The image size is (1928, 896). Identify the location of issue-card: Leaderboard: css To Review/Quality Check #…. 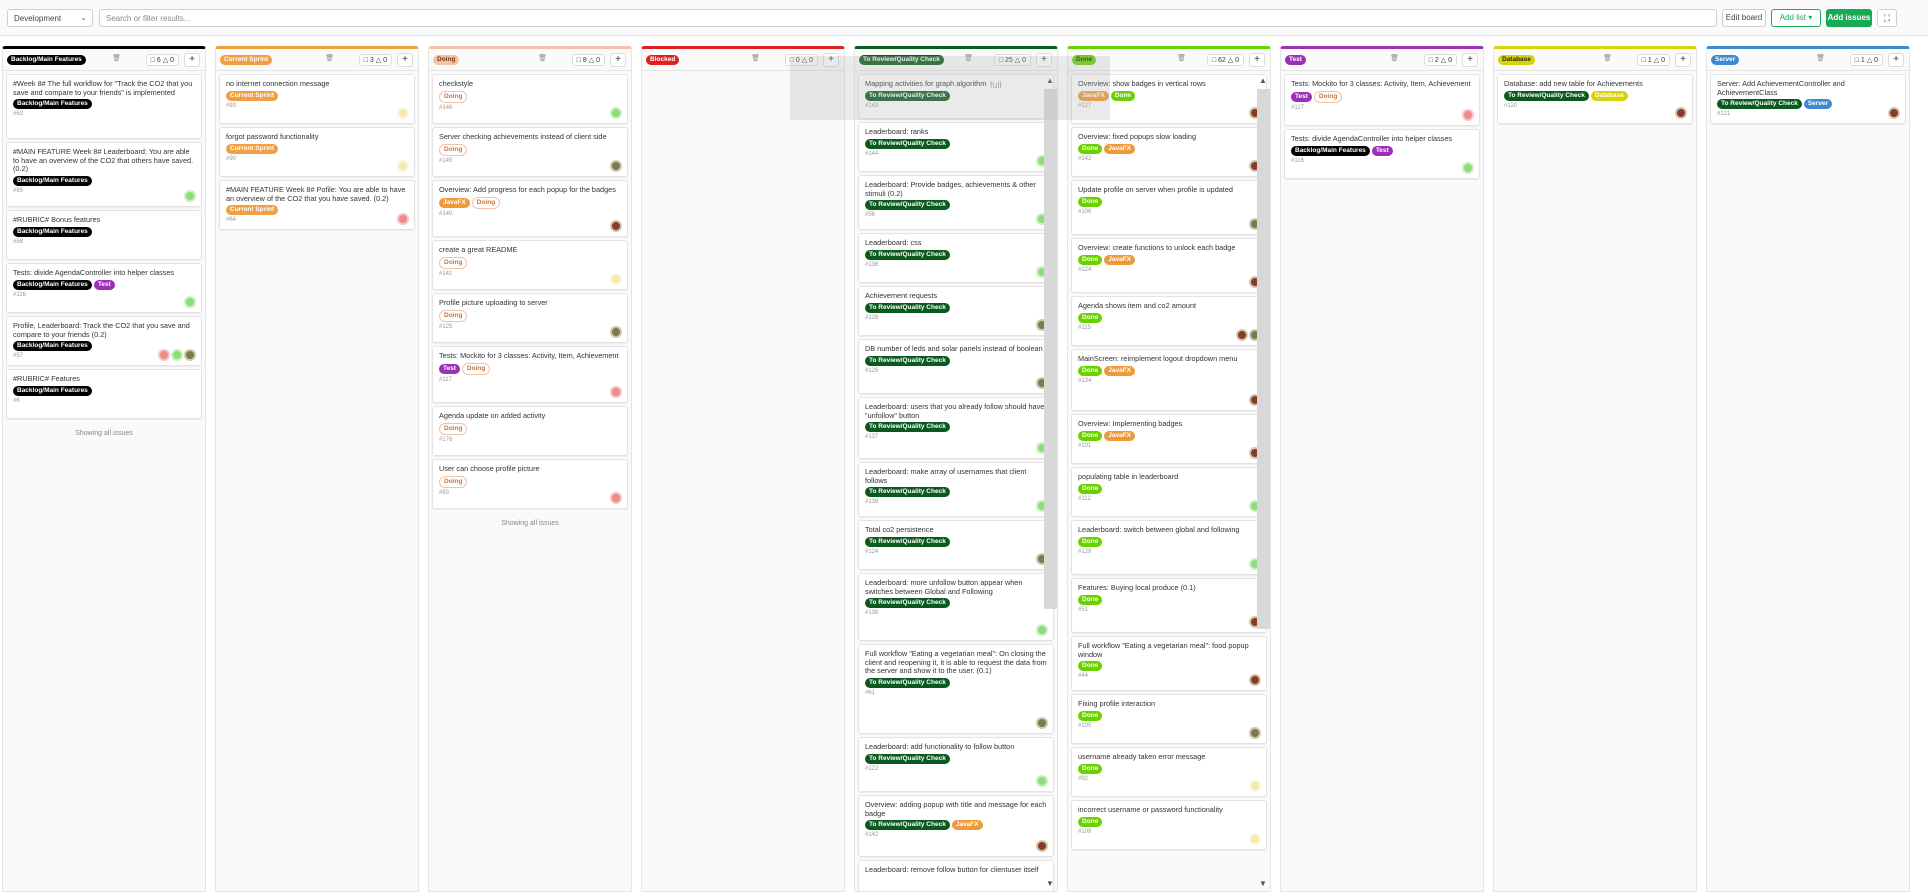
(956, 258).